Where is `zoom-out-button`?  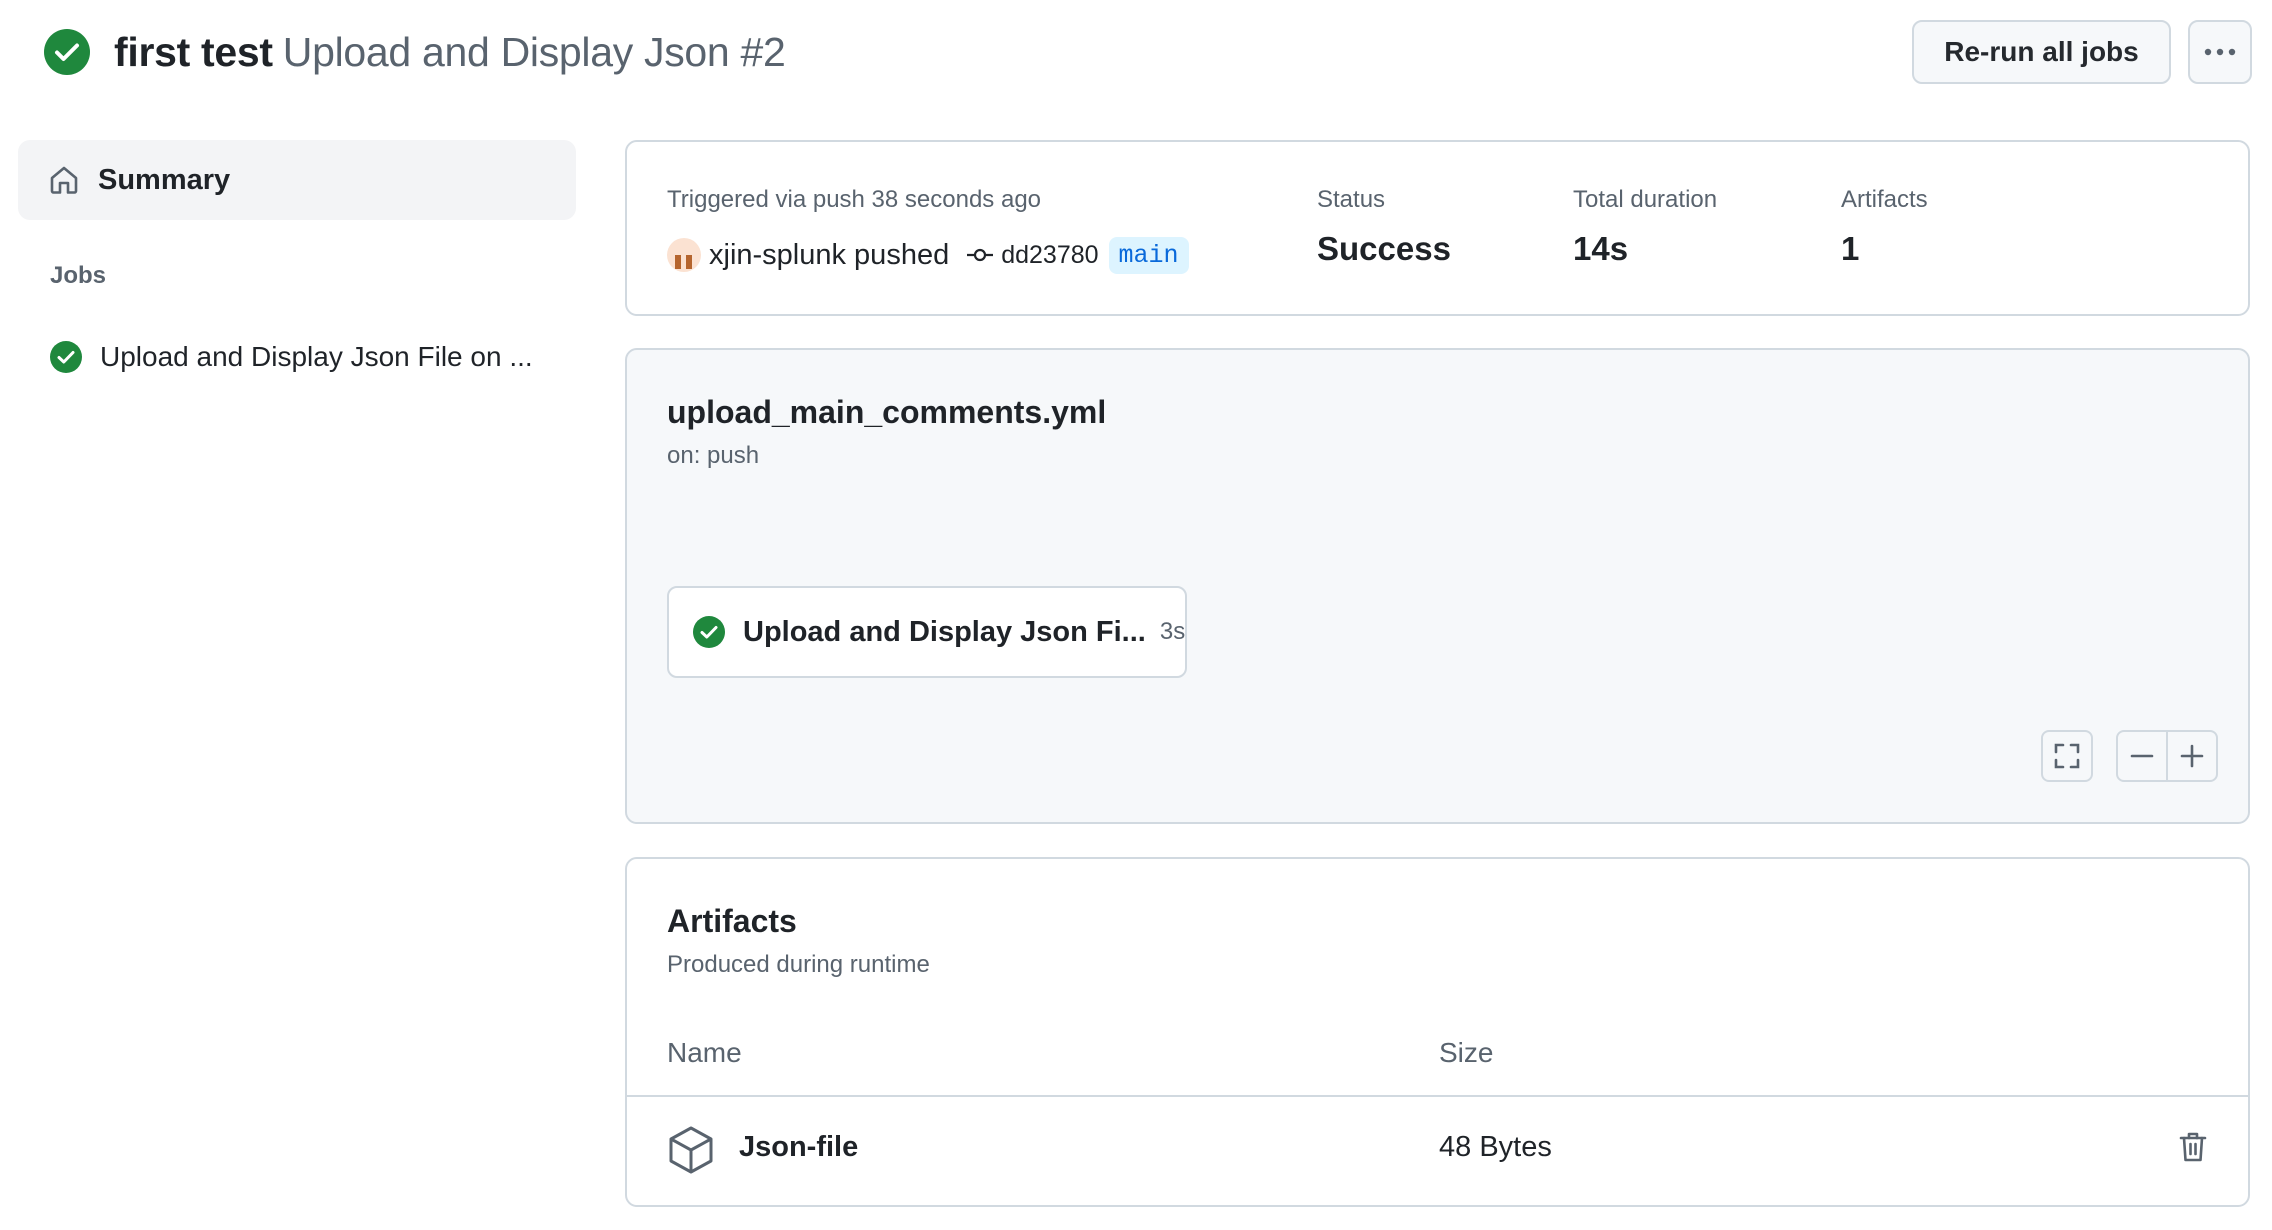 zoom-out-button is located at coordinates (2142, 756).